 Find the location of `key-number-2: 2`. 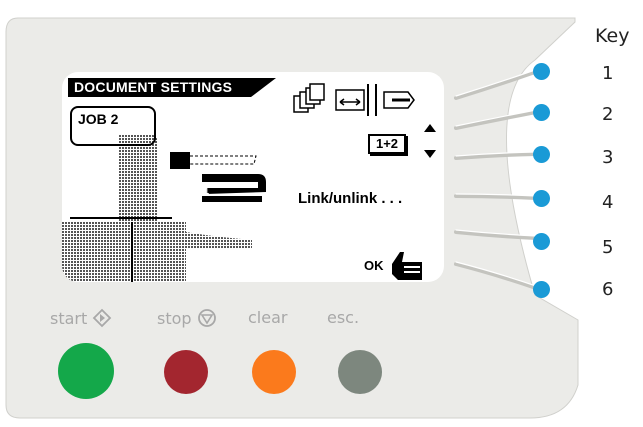

key-number-2: 2 is located at coordinates (608, 114).